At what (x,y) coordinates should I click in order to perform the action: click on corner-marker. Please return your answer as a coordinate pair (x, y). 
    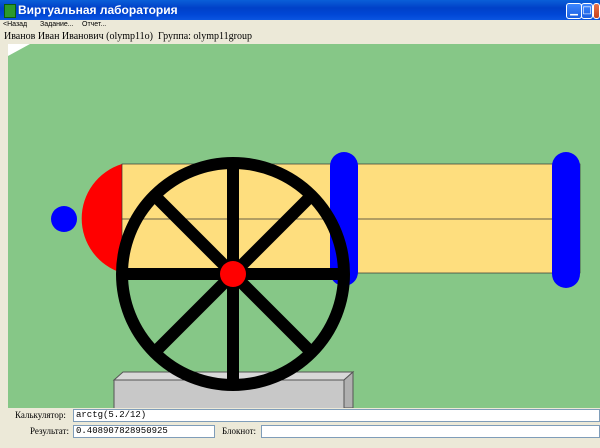
    Looking at the image, I should click on (19, 50).